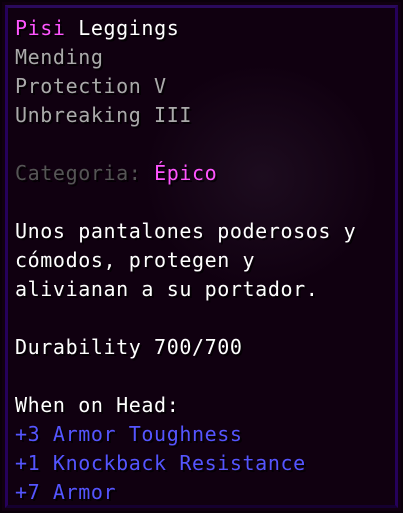 The height and width of the screenshot is (513, 403). Describe the element at coordinates (135, 260) in the screenshot. I see `lore-line-2: cómodos, protegen y` at that location.